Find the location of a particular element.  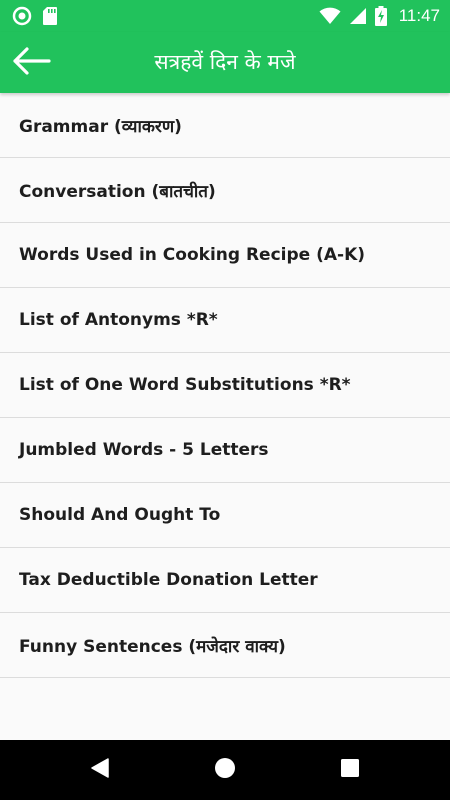

app-bar: सत्रहवें दिन के मजे is located at coordinates (225, 62).